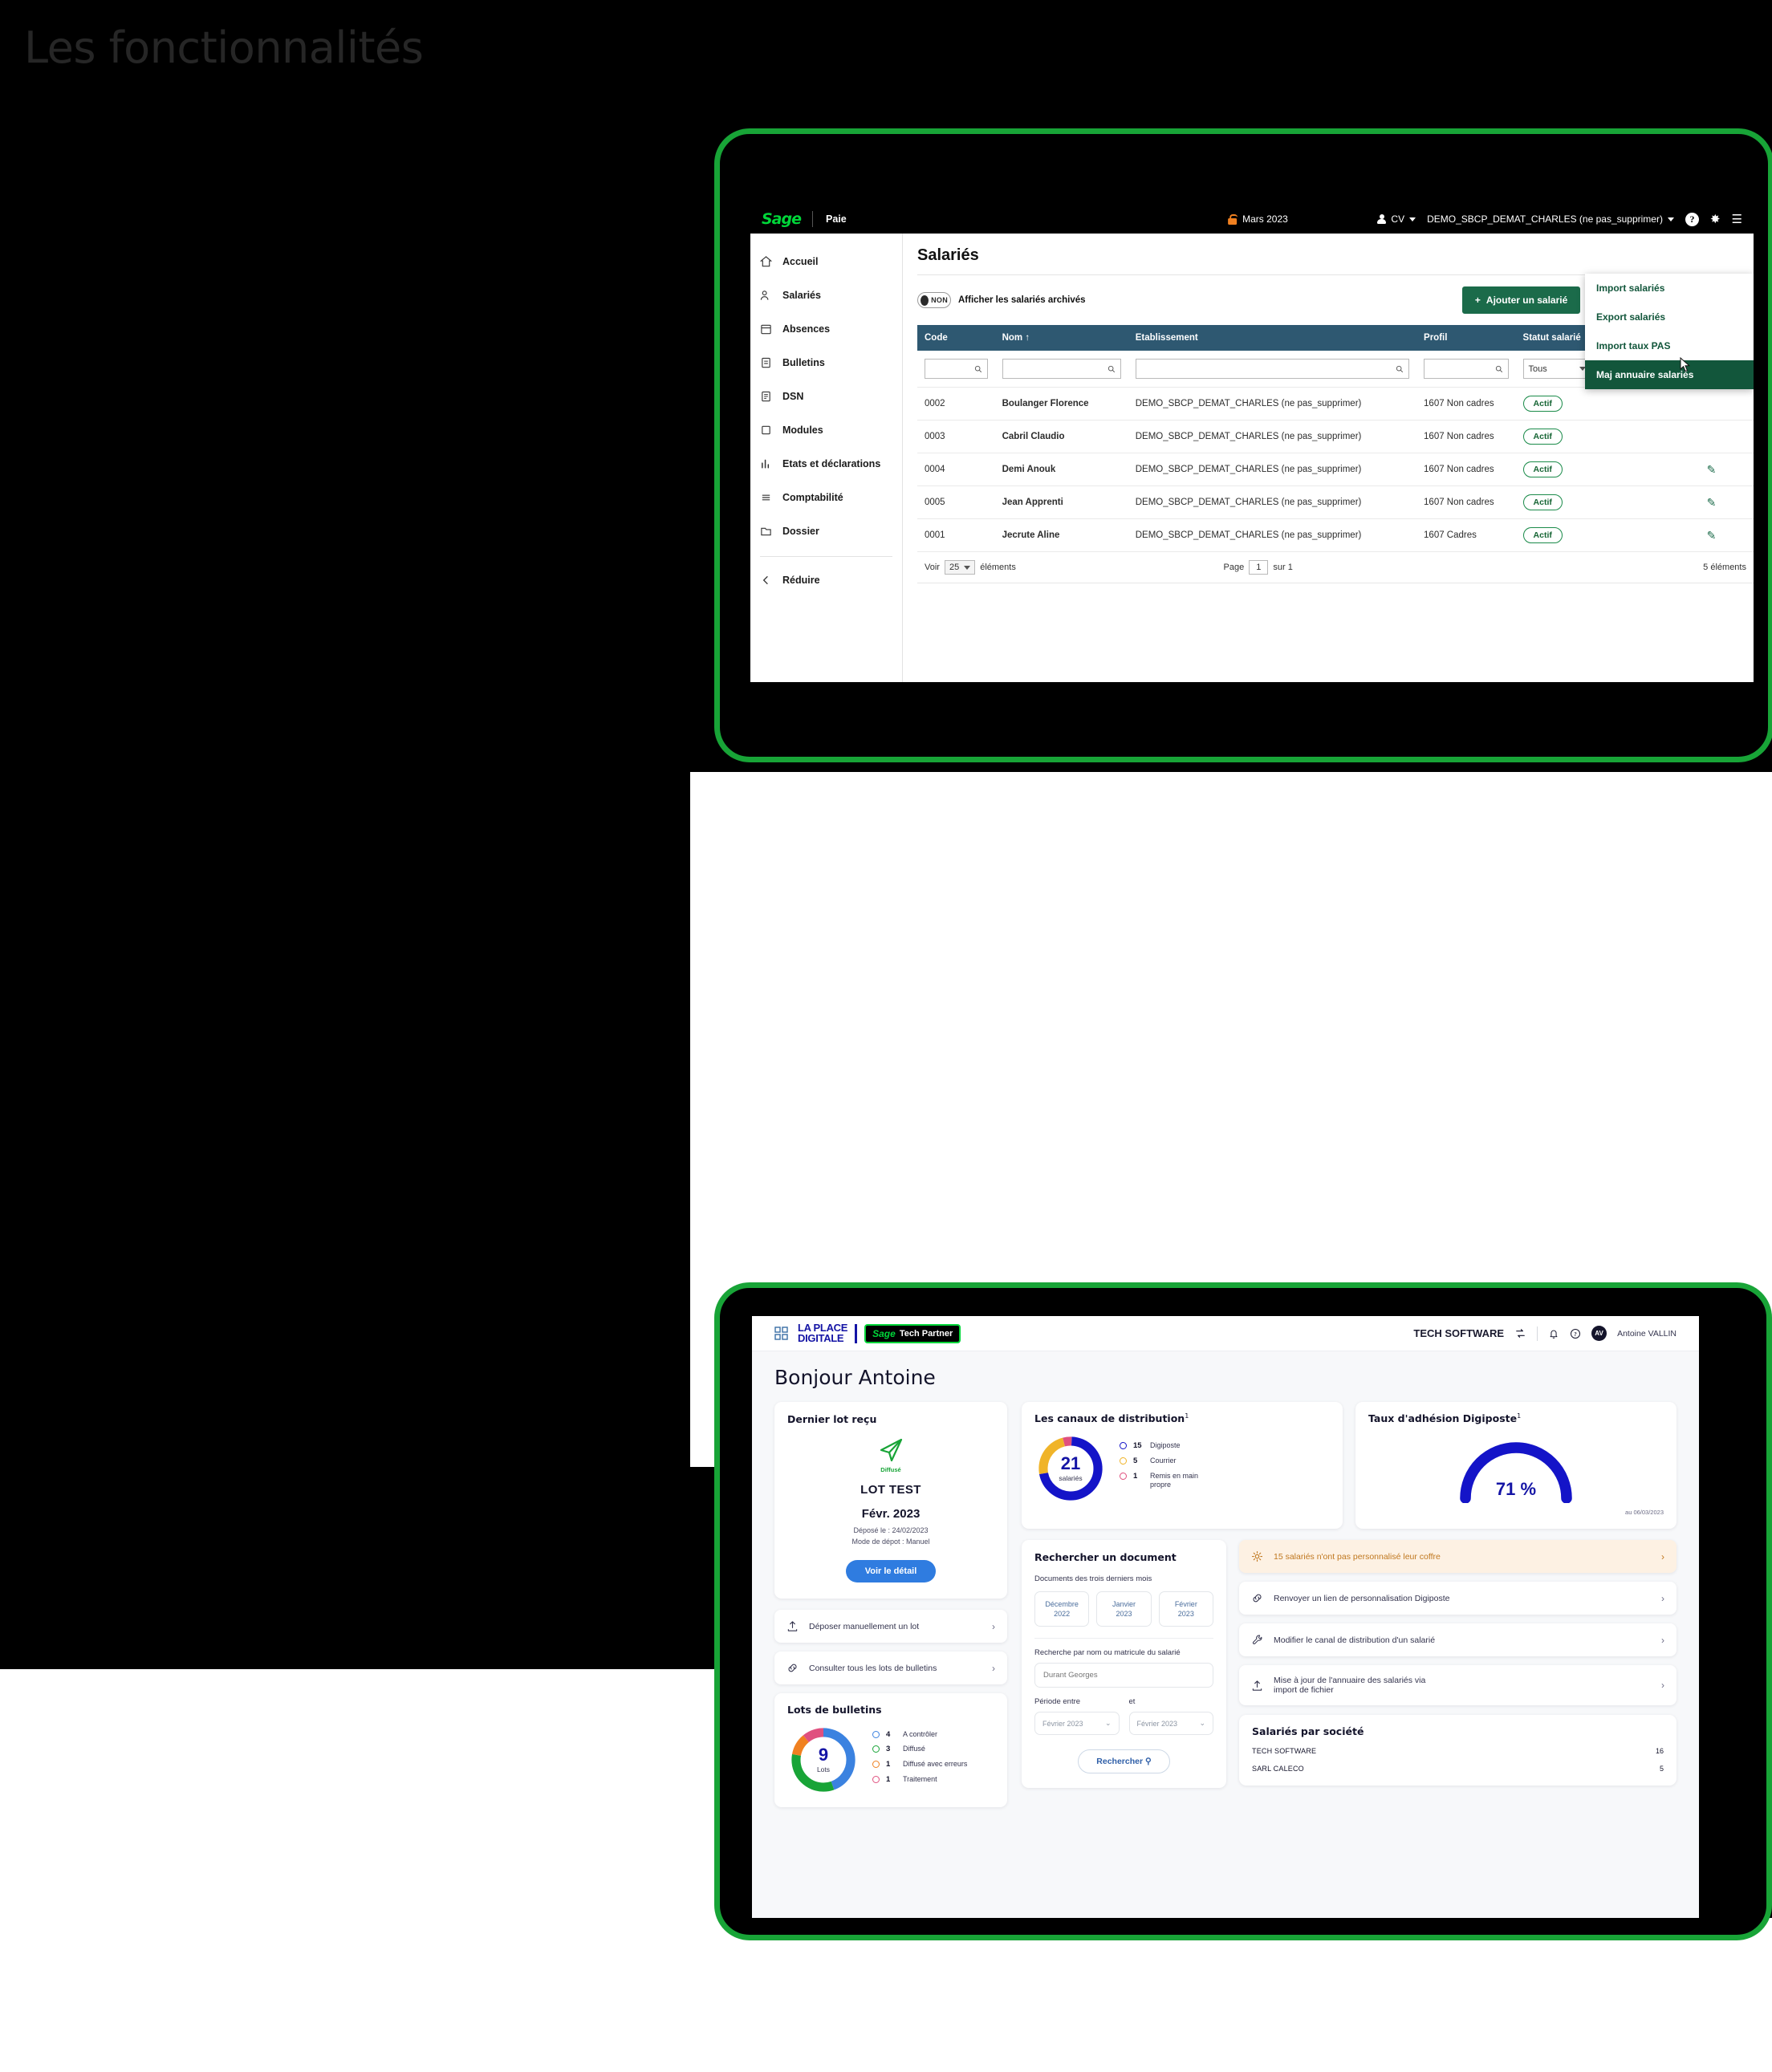 The image size is (1772, 2072). I want to click on page-size-select: 25, so click(960, 567).